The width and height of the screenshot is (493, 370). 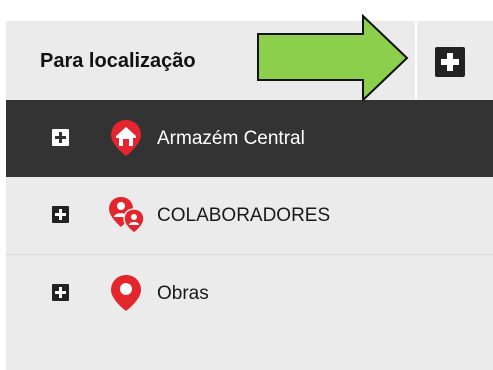 I want to click on header-divider, so click(x=416, y=60).